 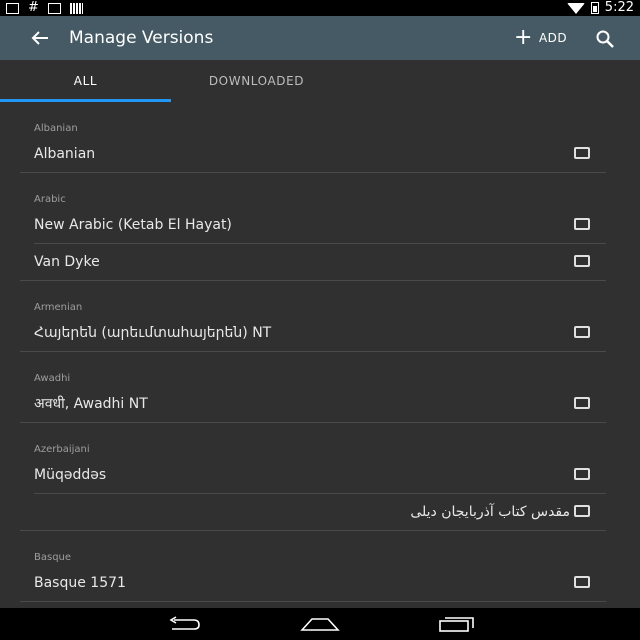 What do you see at coordinates (80, 583) in the screenshot?
I see `version-label: Basque 1571` at bounding box center [80, 583].